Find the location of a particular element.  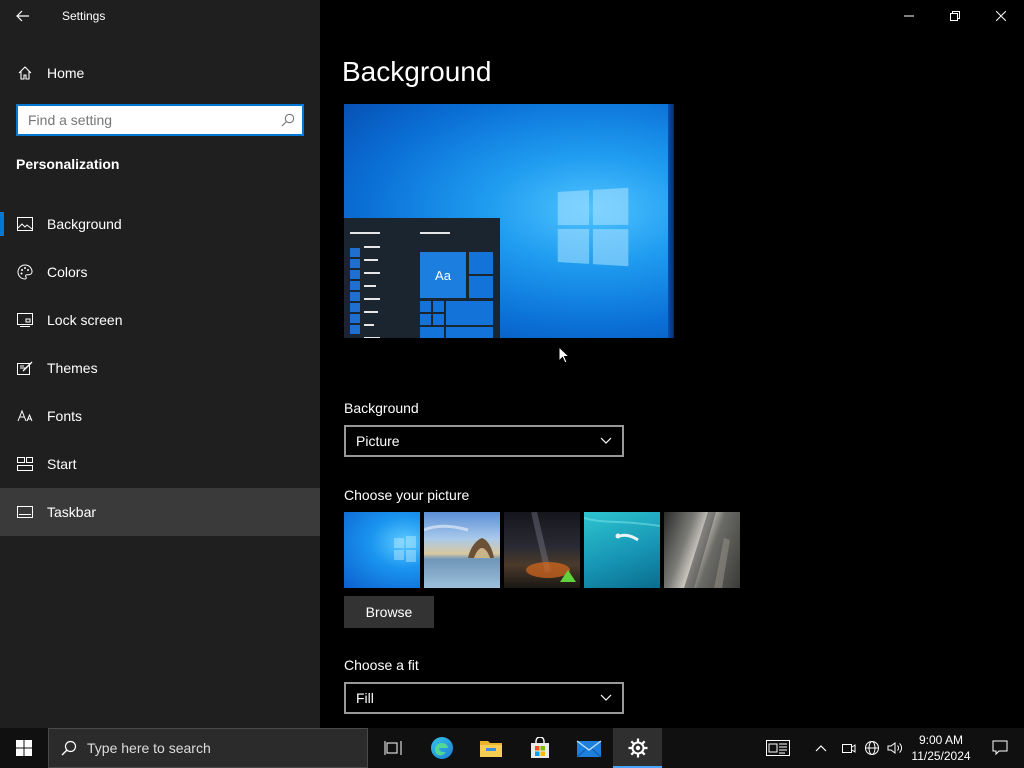

news-widget-button is located at coordinates (778, 748).